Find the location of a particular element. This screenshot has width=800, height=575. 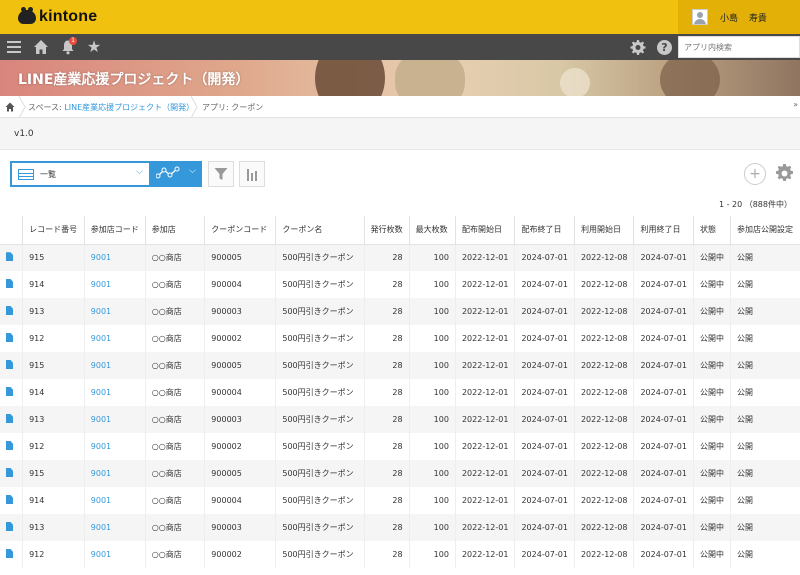

graph-view-button: ⌵ is located at coordinates (176, 174).